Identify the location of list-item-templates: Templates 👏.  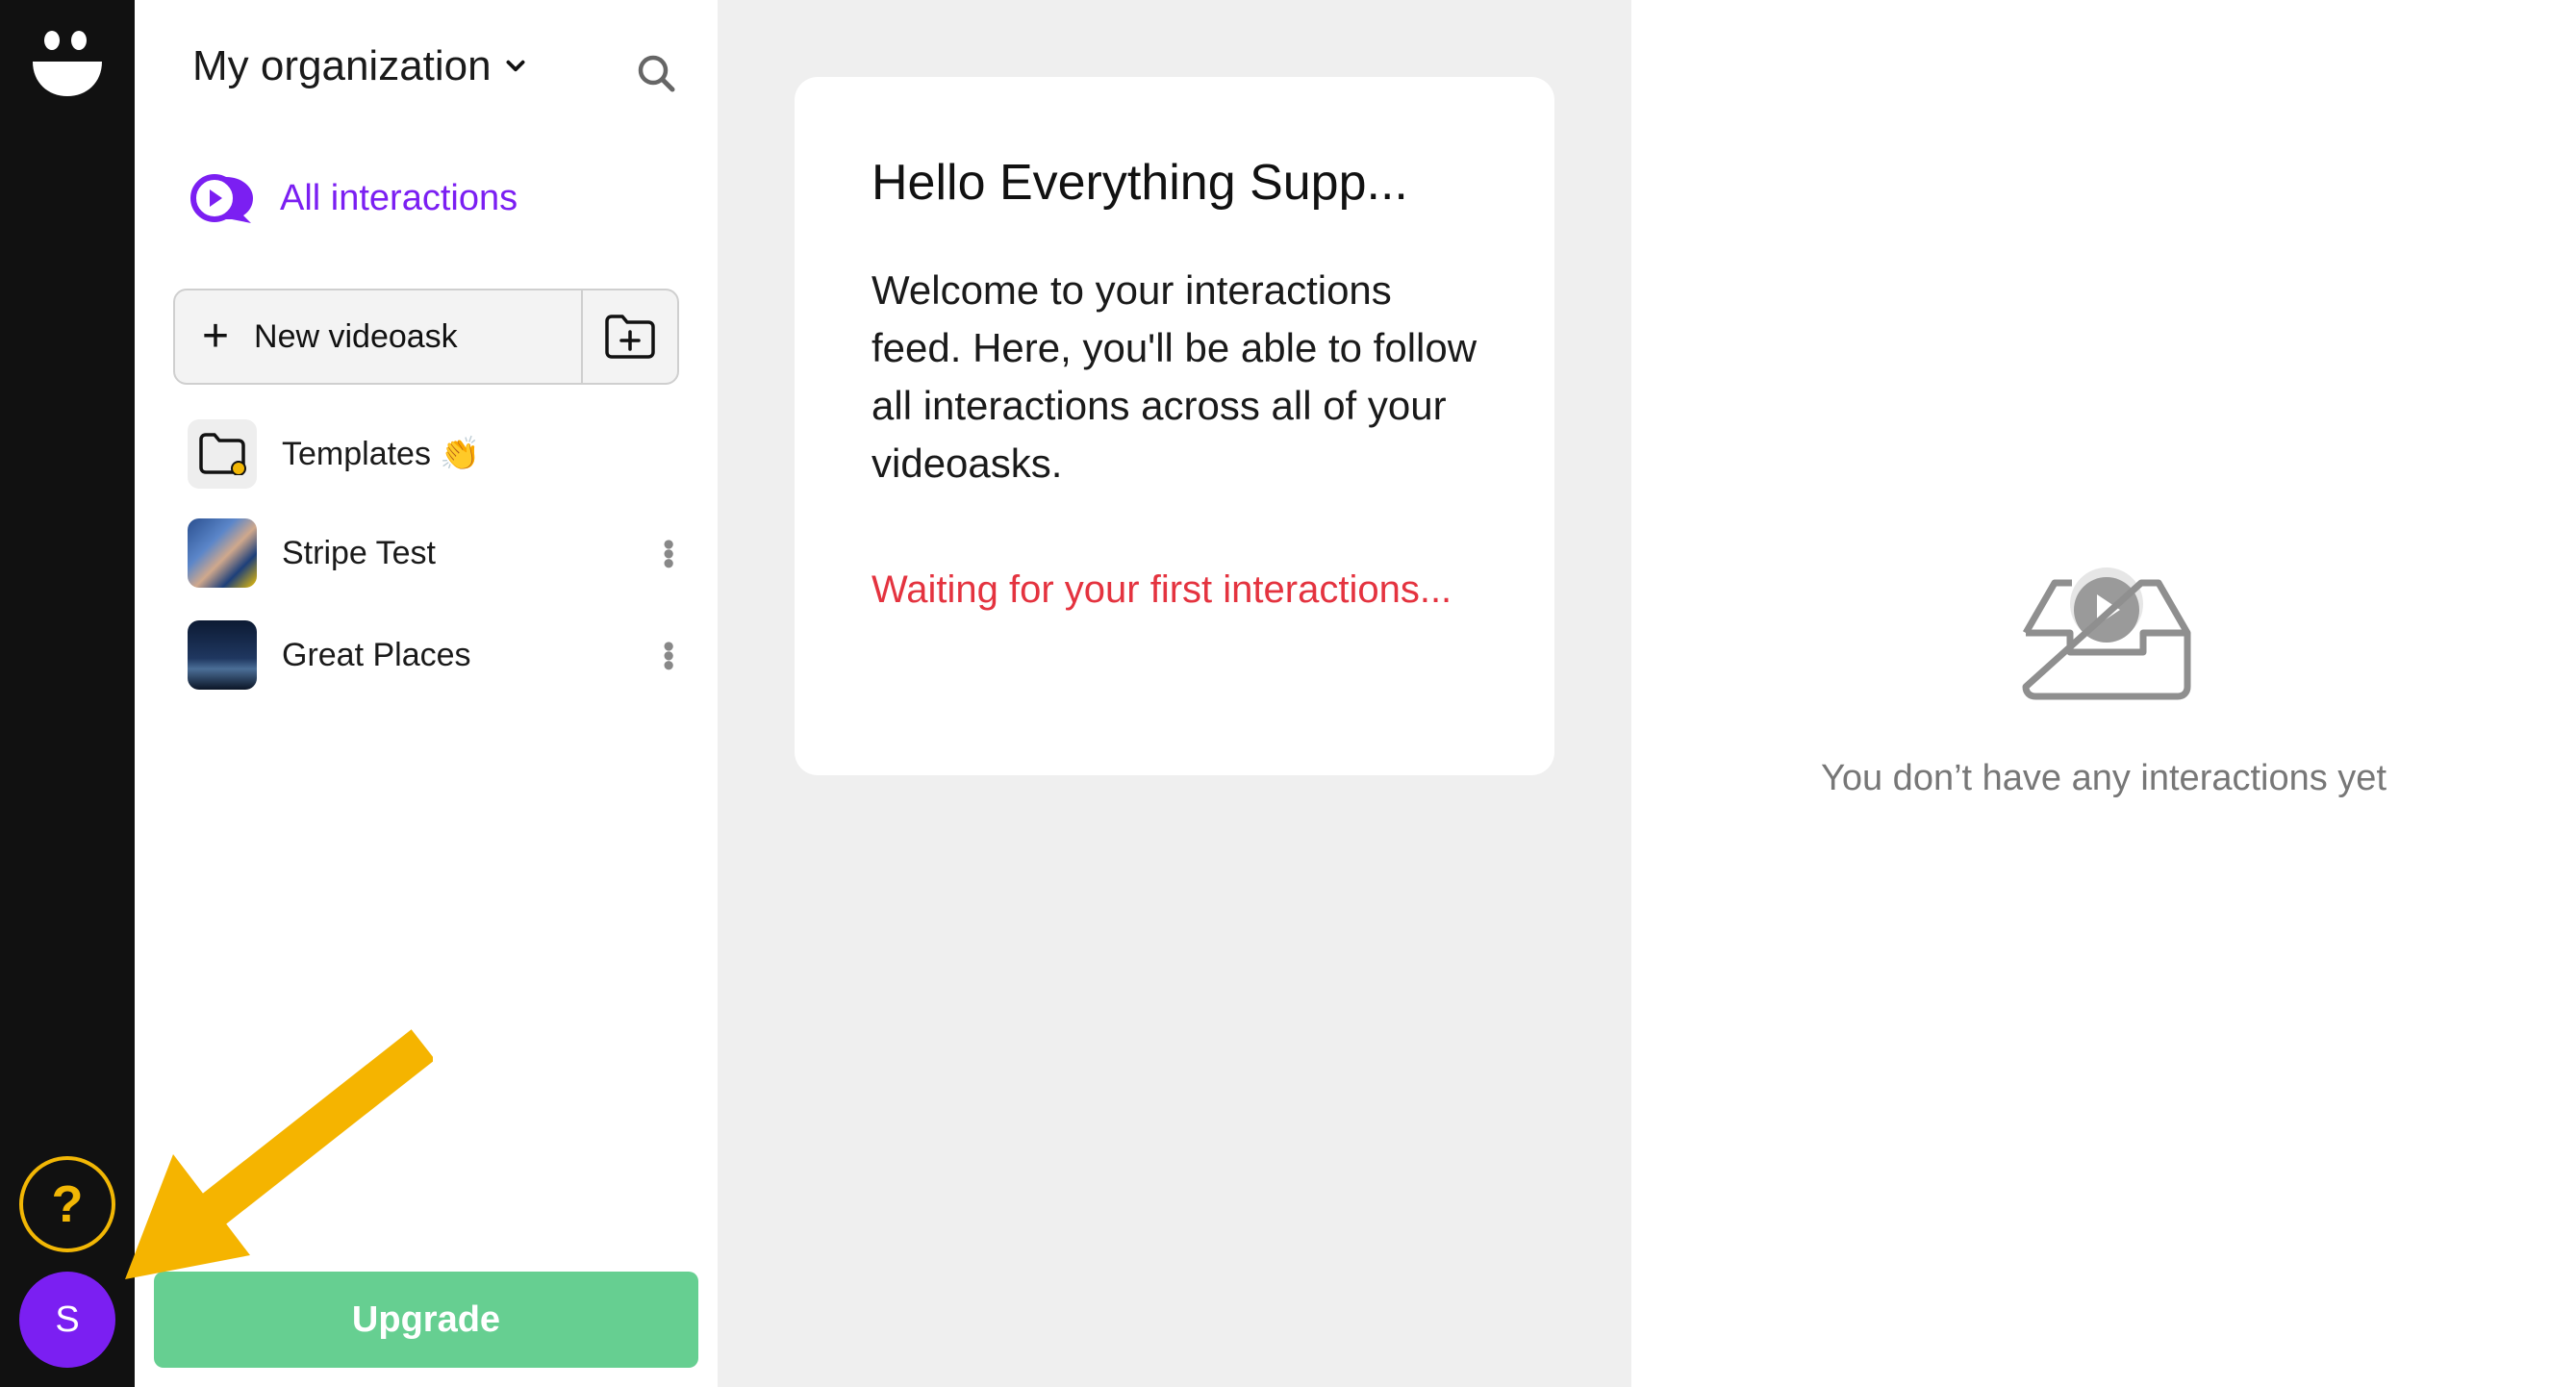
(438, 454).